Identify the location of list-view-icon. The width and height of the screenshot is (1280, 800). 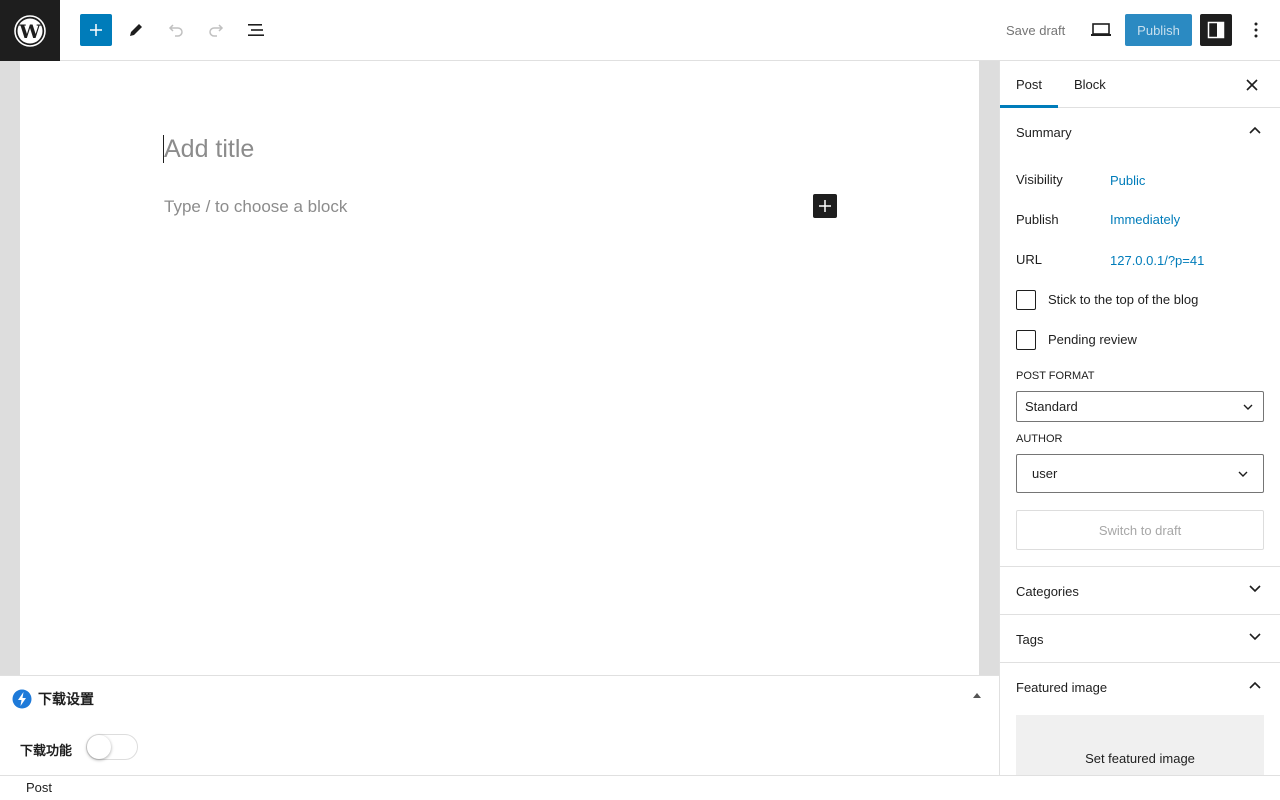
(256, 30).